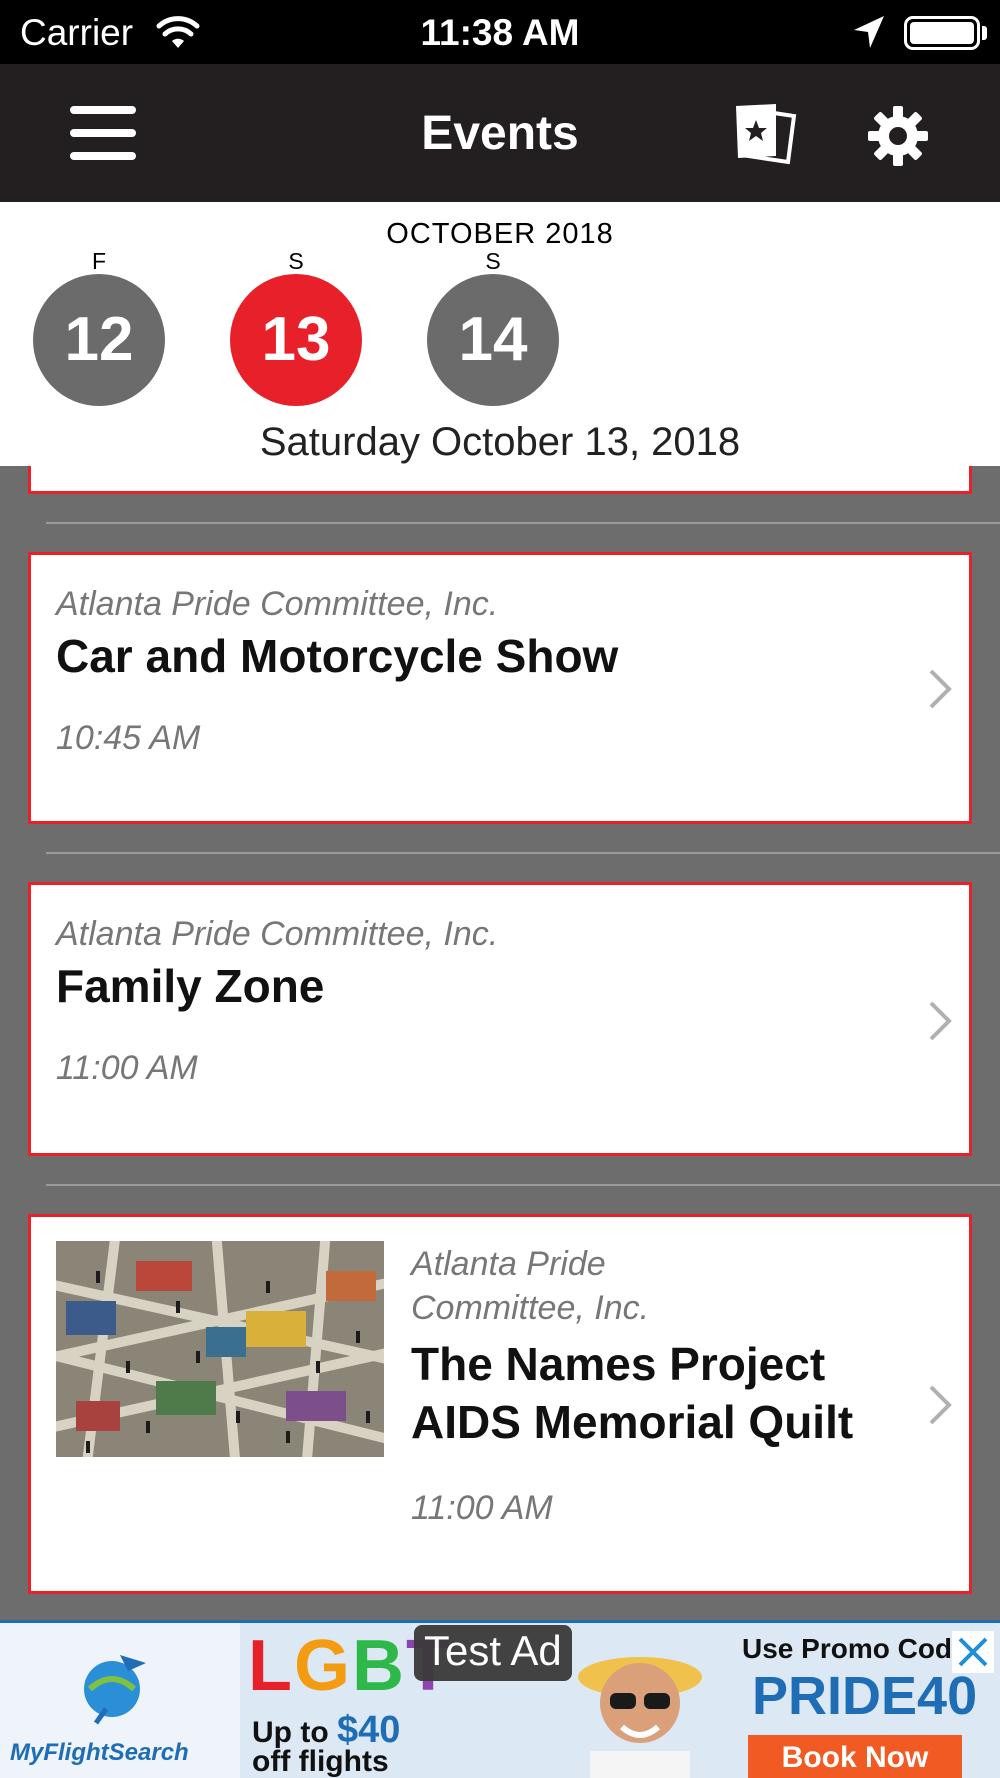 The height and width of the screenshot is (1778, 1000). What do you see at coordinates (500, 480) in the screenshot?
I see `event-card-partial` at bounding box center [500, 480].